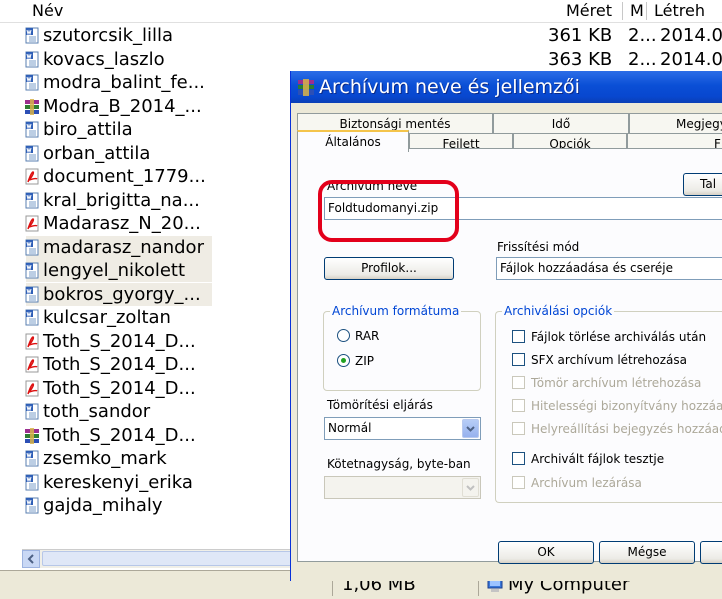 This screenshot has width=722, height=599. Describe the element at coordinates (675, 123) in the screenshot. I see `tab-comment: Megjegy` at that location.